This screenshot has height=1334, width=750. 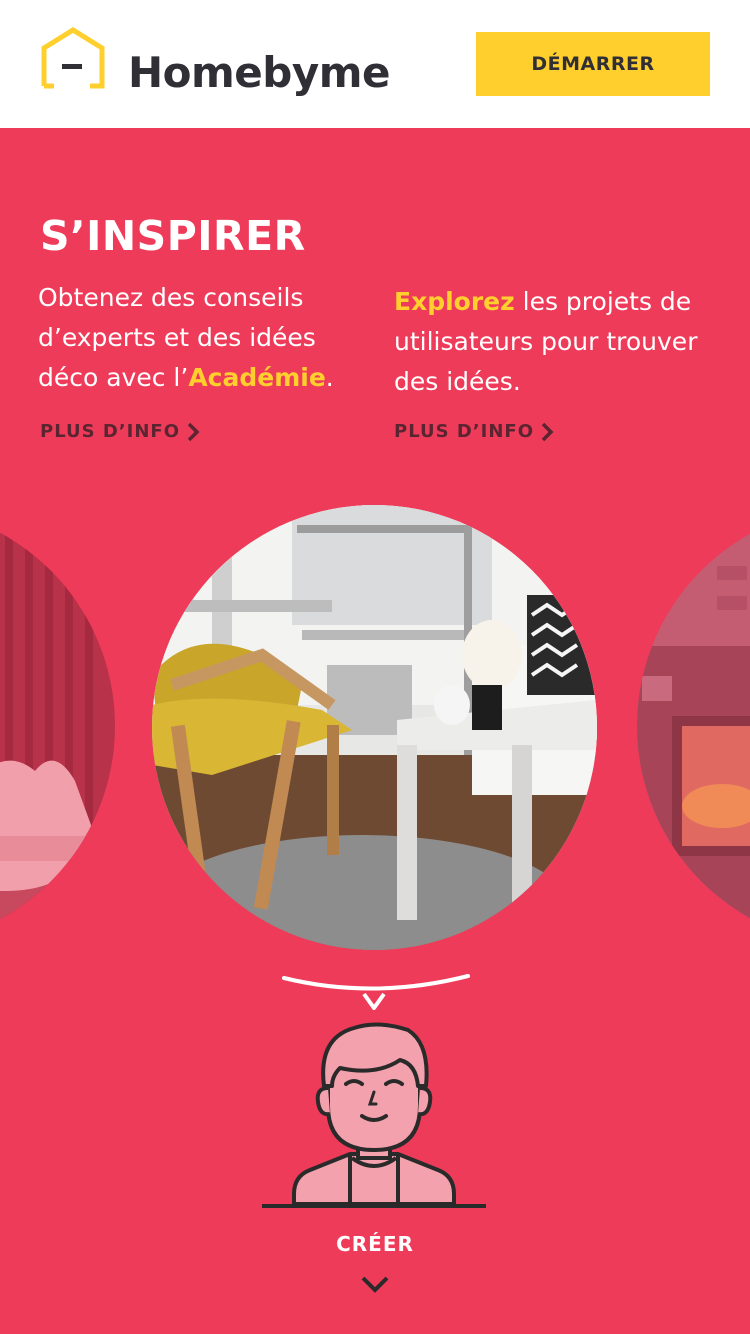 What do you see at coordinates (375, 1244) in the screenshot?
I see `create-label: CRÉER` at bounding box center [375, 1244].